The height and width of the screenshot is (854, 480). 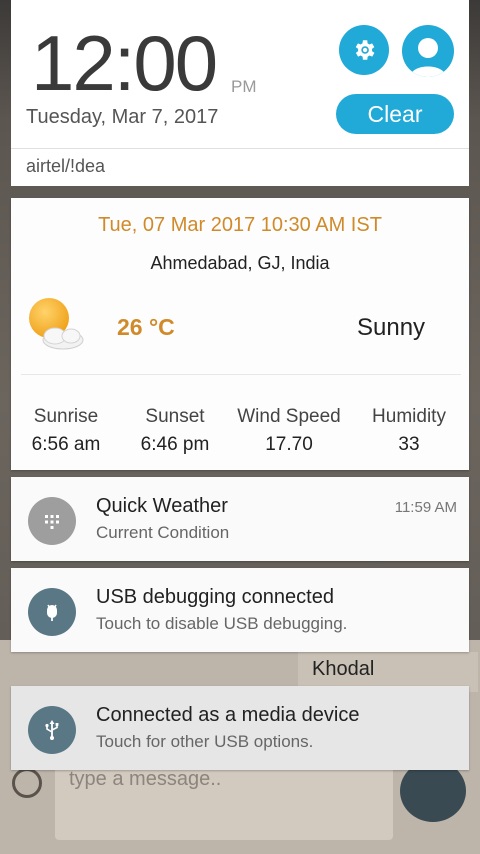 What do you see at coordinates (425, 507) in the screenshot?
I see `notification-time: 11:59 AM` at bounding box center [425, 507].